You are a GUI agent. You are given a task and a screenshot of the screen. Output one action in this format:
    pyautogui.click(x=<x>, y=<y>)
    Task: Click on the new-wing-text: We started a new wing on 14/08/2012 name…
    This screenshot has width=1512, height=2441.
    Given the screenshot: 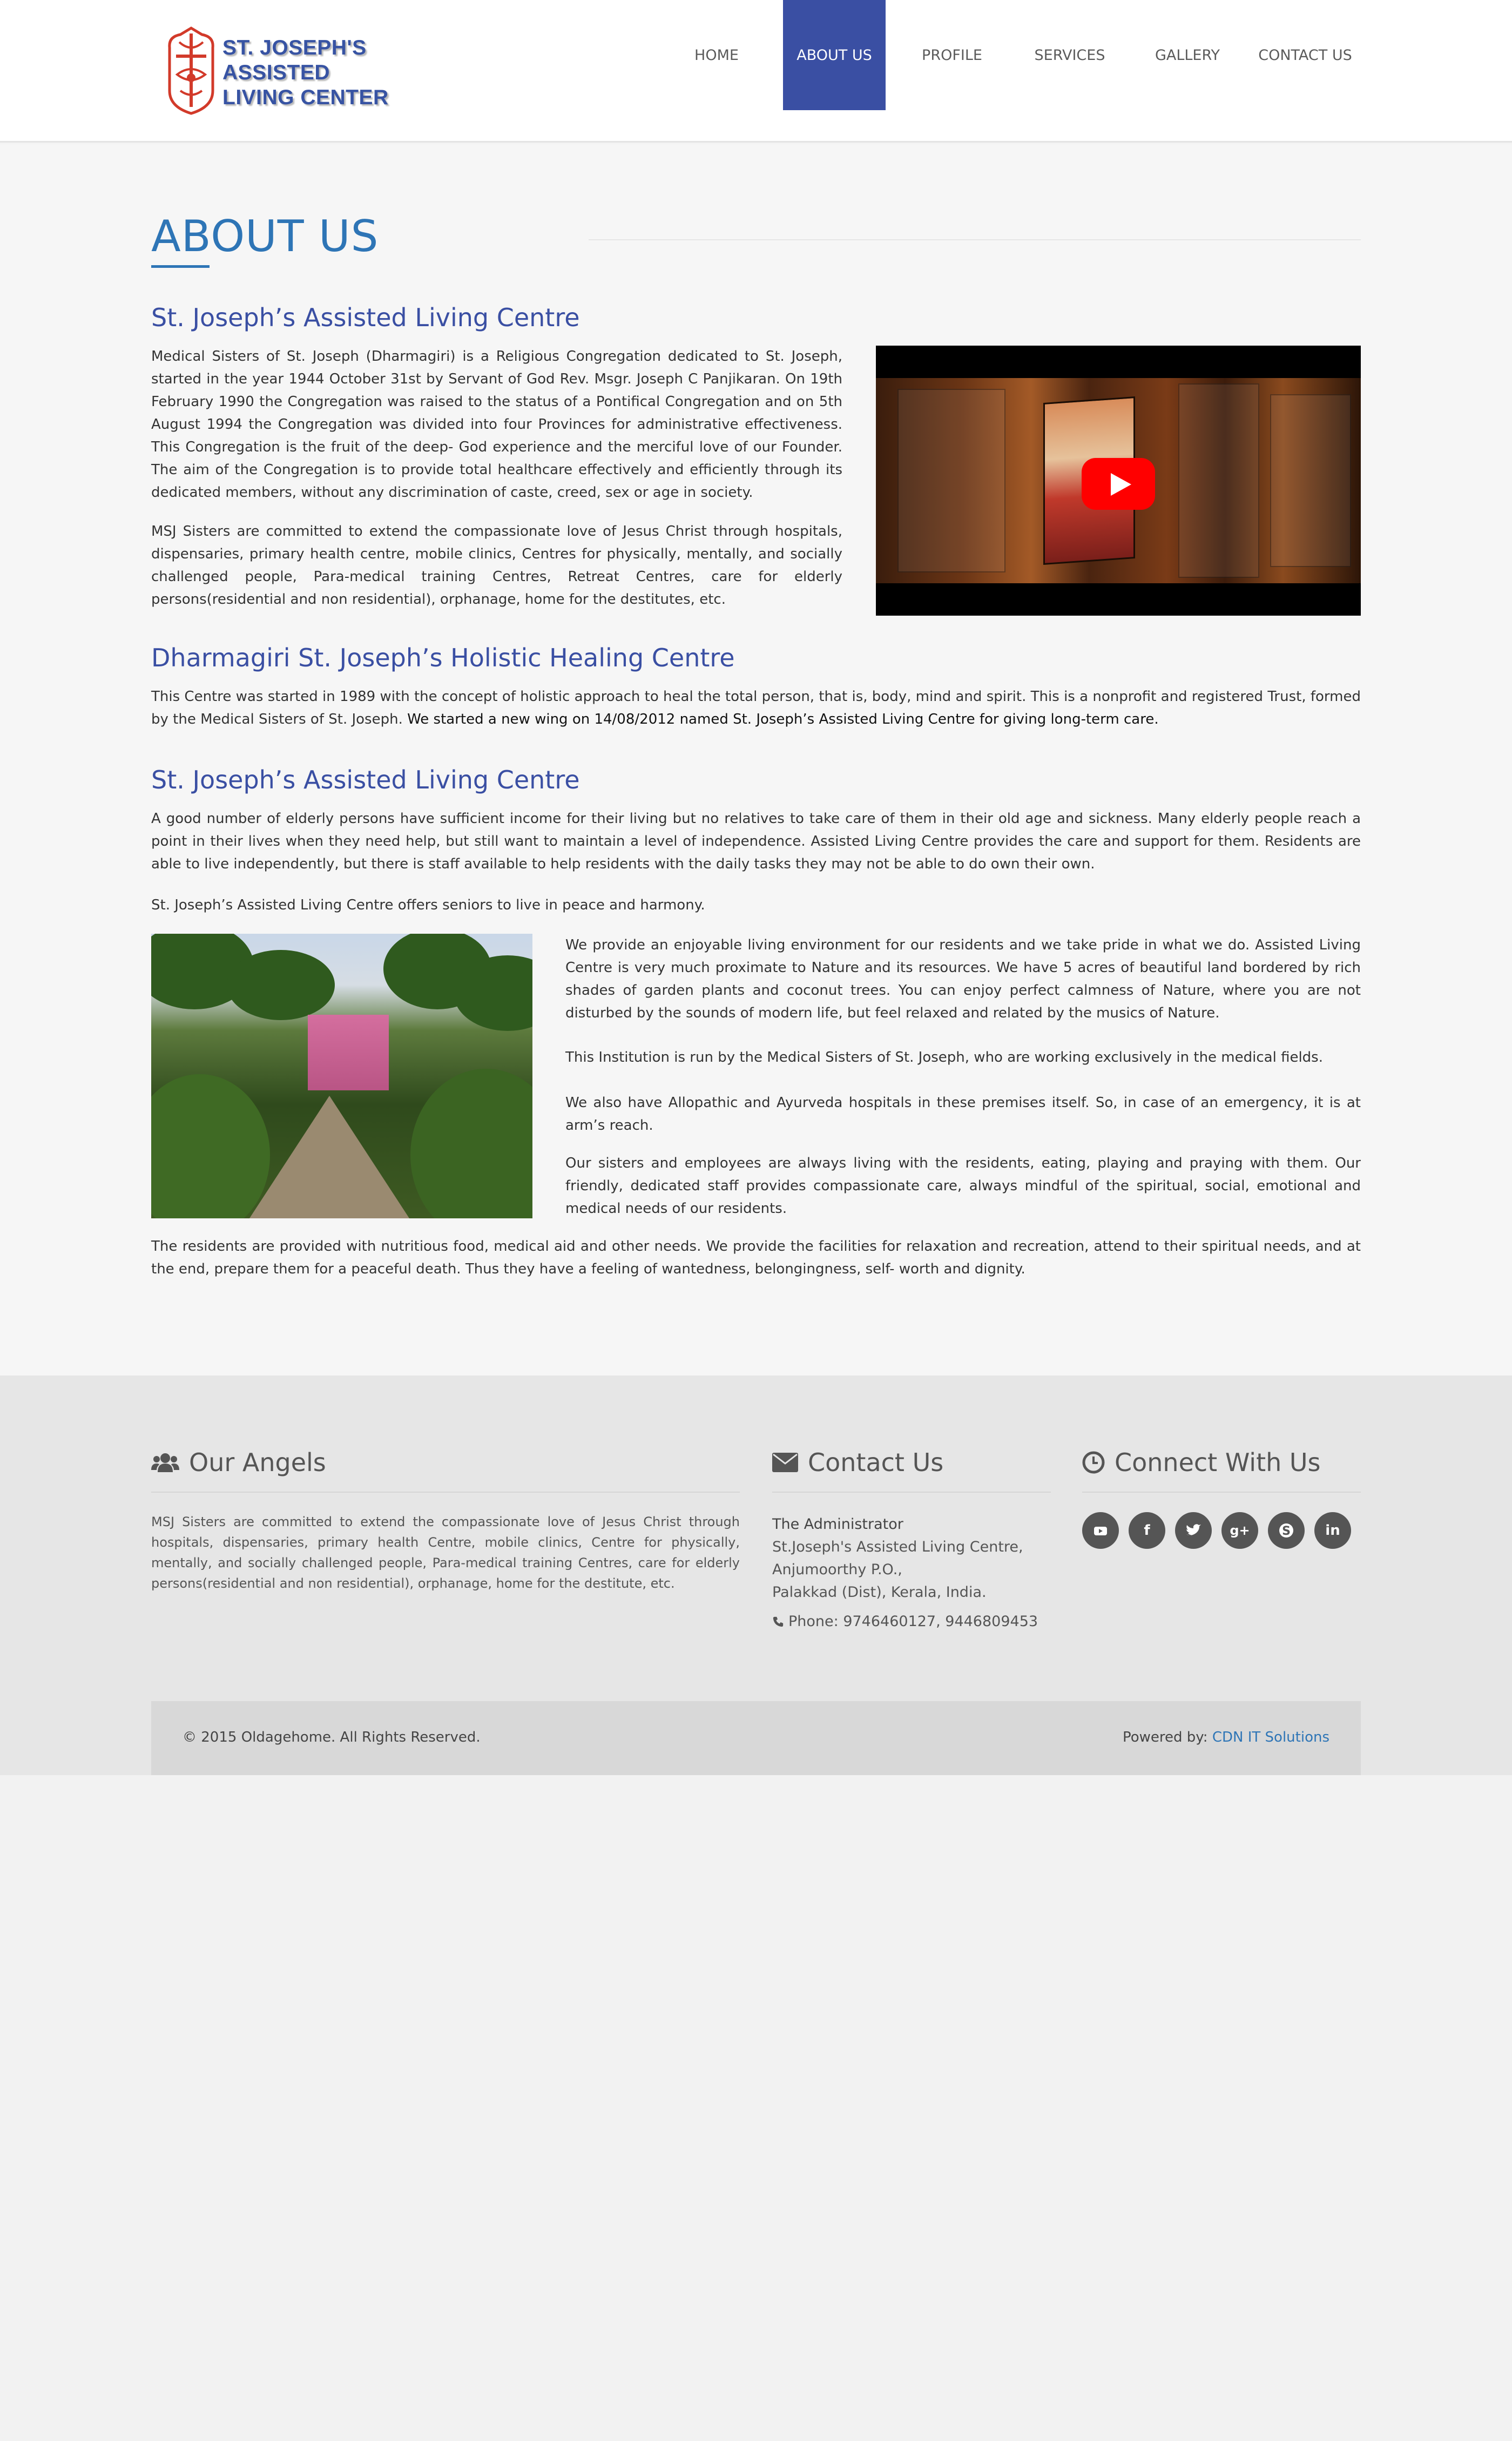 What is the action you would take?
    pyautogui.click(x=783, y=719)
    